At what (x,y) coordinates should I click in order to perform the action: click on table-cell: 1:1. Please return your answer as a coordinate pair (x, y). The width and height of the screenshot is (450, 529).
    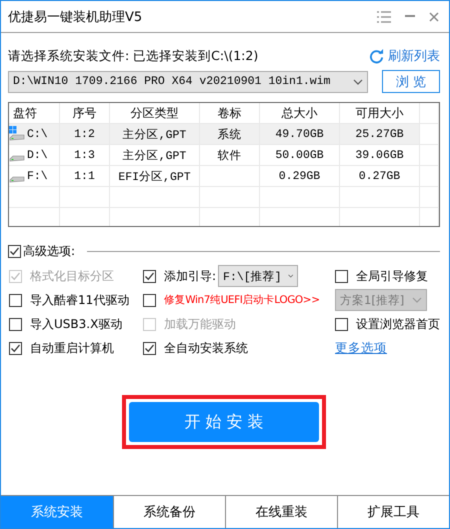
    Looking at the image, I should click on (85, 176).